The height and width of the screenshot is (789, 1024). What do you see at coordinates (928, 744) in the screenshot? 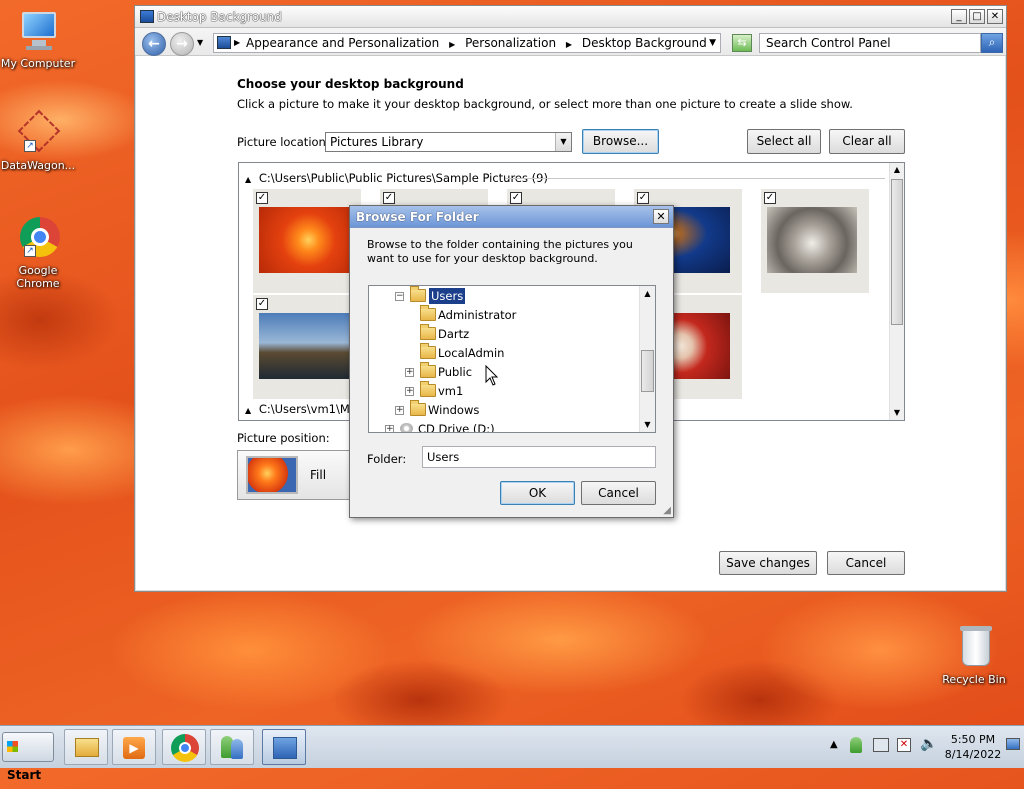
I see `volume-icon: 🔈` at bounding box center [928, 744].